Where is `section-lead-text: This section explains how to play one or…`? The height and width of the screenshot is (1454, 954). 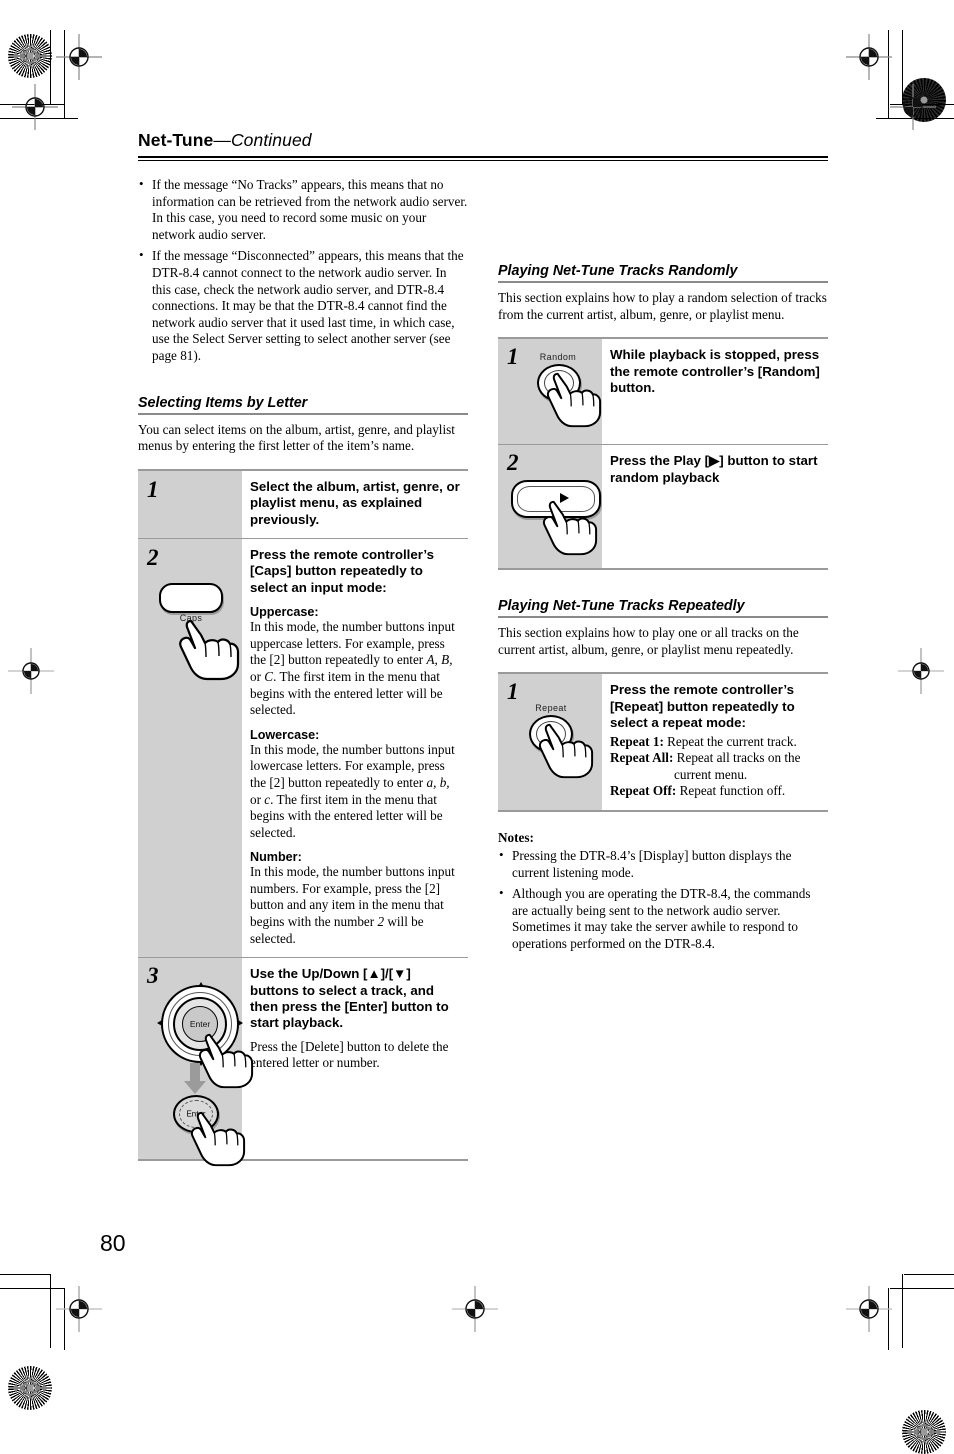 section-lead-text: This section explains how to play one or… is located at coordinates (648, 641).